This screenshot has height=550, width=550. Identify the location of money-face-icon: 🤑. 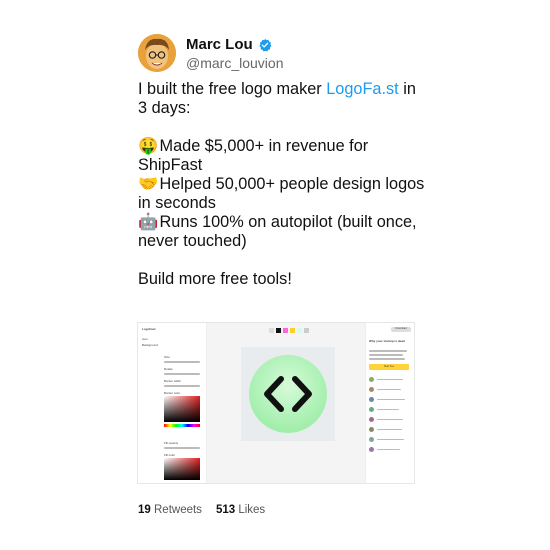
(148, 146).